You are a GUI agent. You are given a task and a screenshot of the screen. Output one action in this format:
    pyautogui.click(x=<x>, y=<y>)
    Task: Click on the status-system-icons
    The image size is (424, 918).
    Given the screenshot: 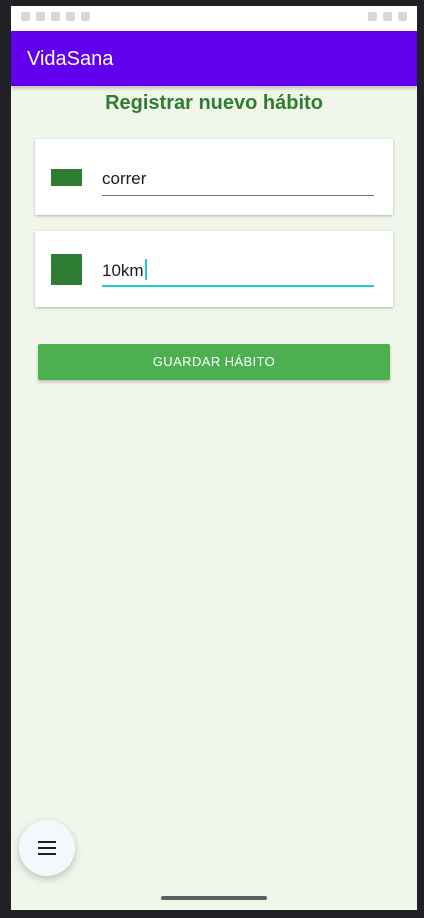 What is the action you would take?
    pyautogui.click(x=387, y=16)
    